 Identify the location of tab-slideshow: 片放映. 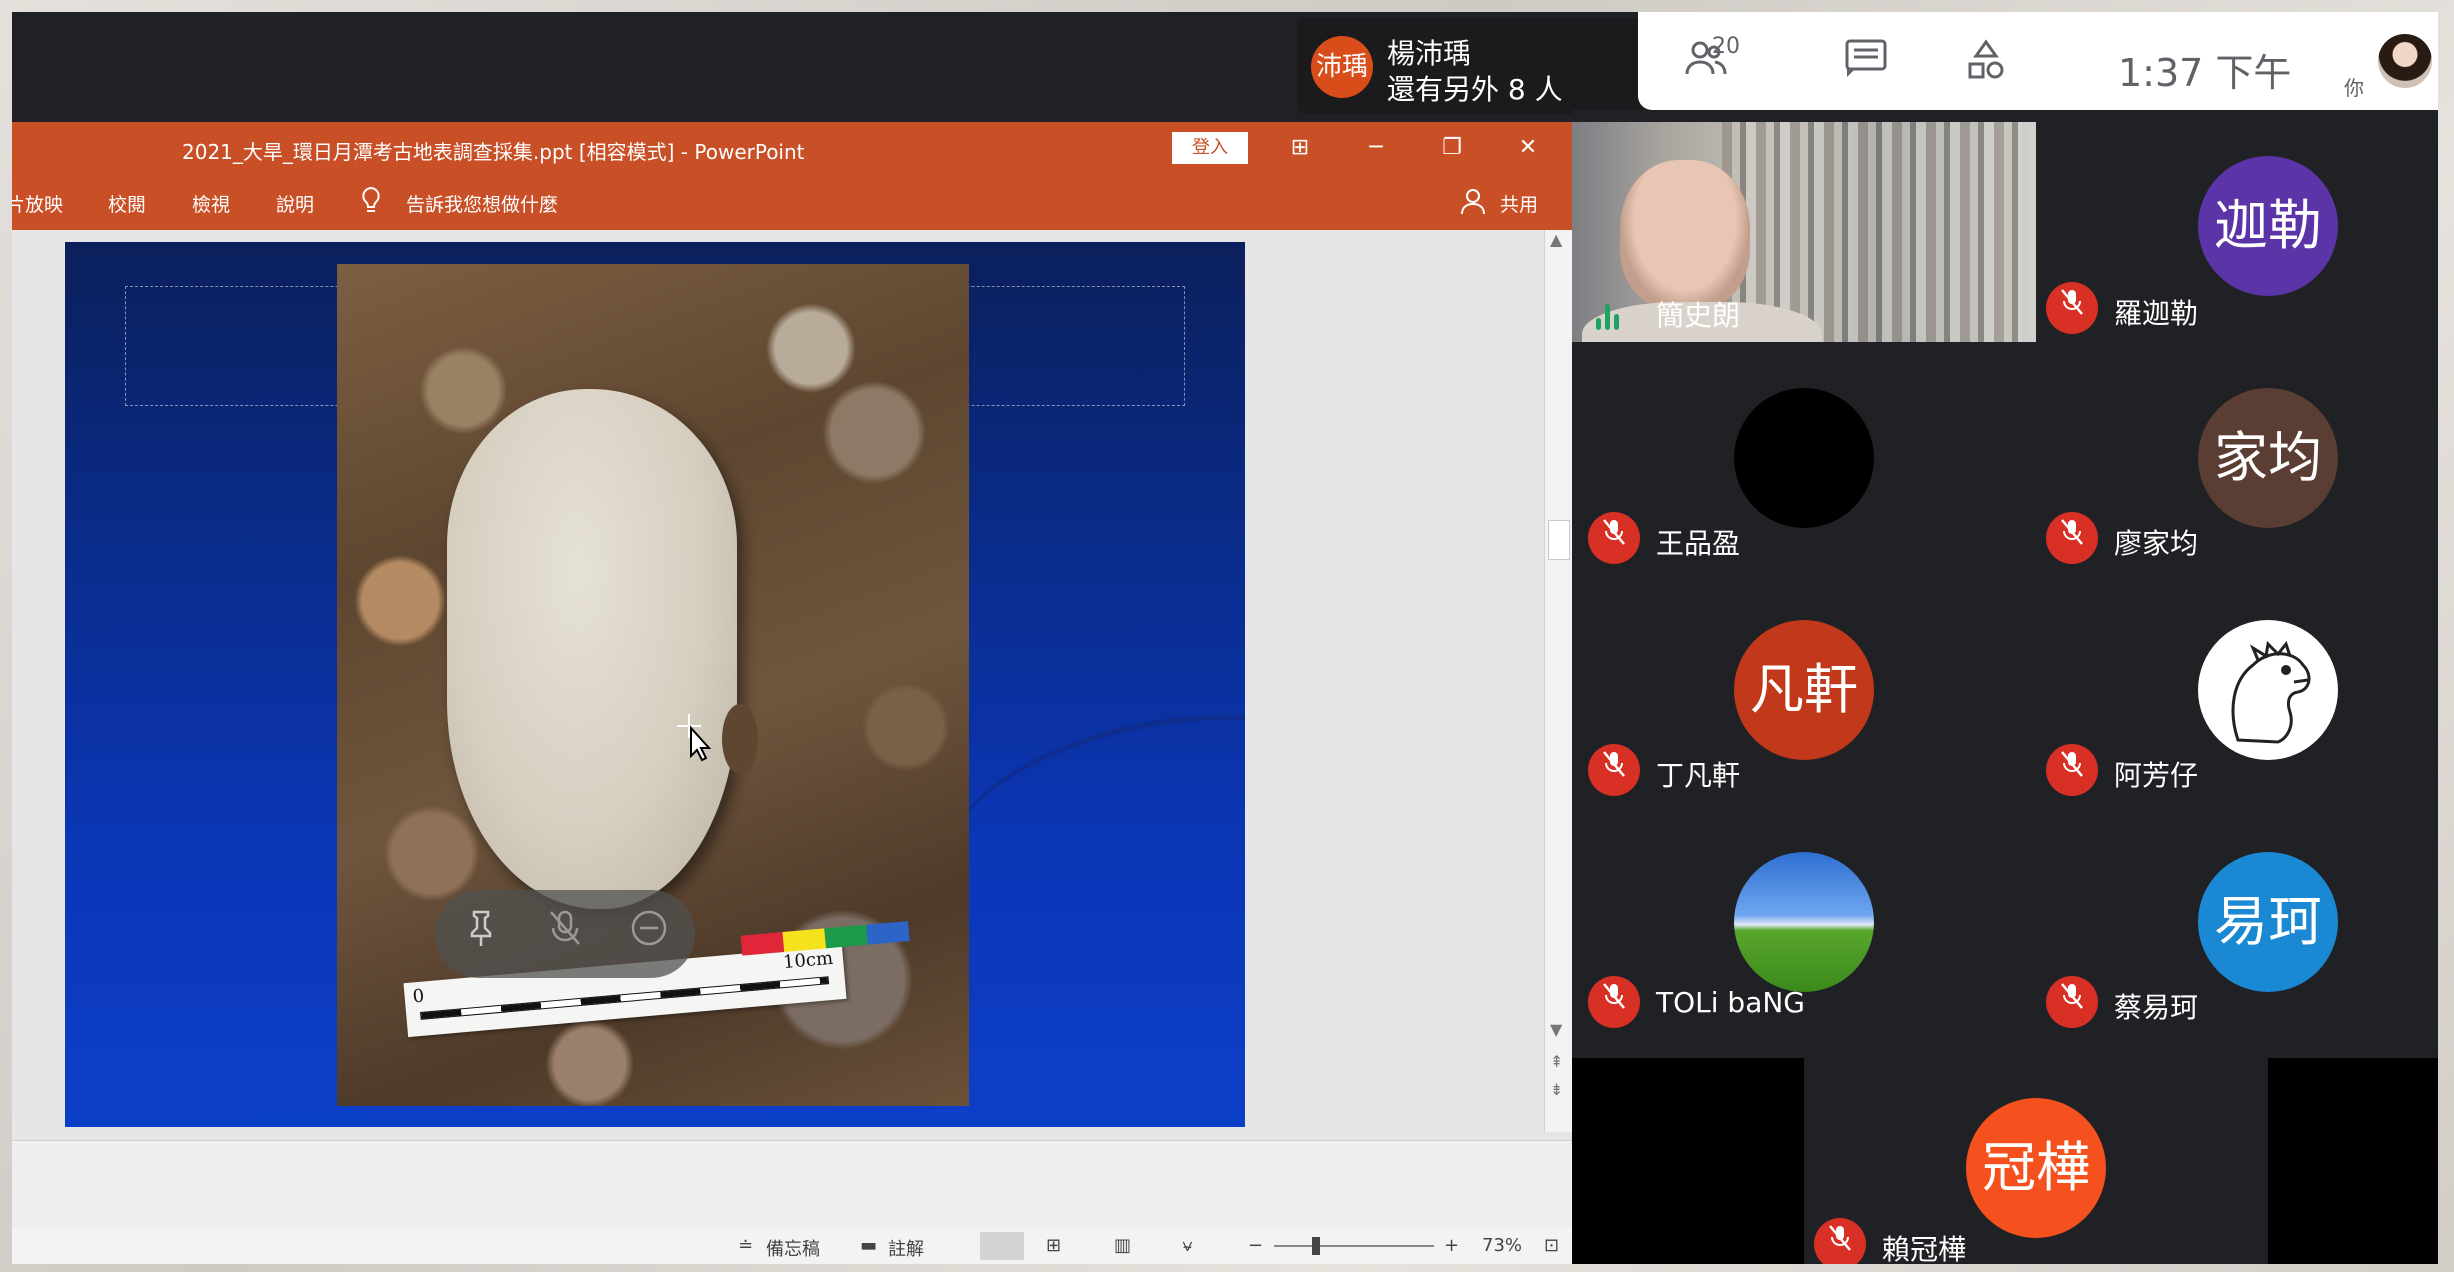
(37, 203).